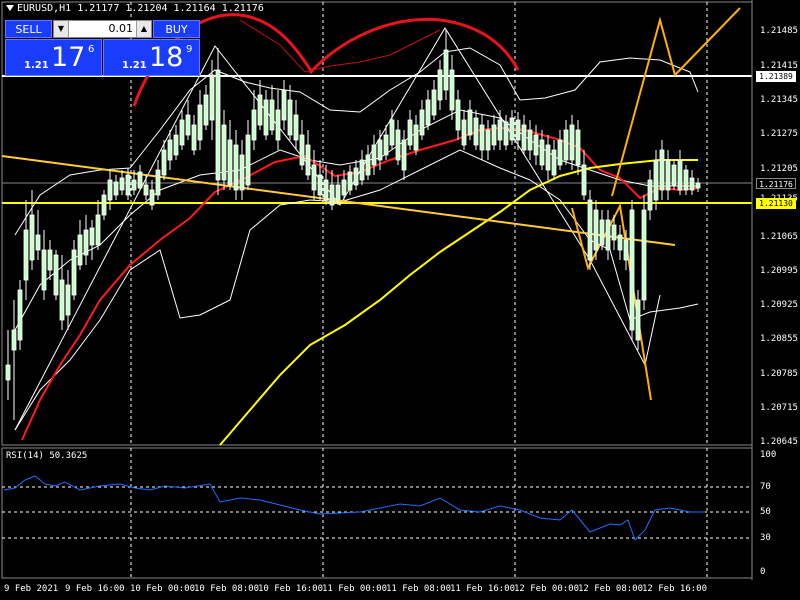  I want to click on rsi-tick: 70, so click(765, 487).